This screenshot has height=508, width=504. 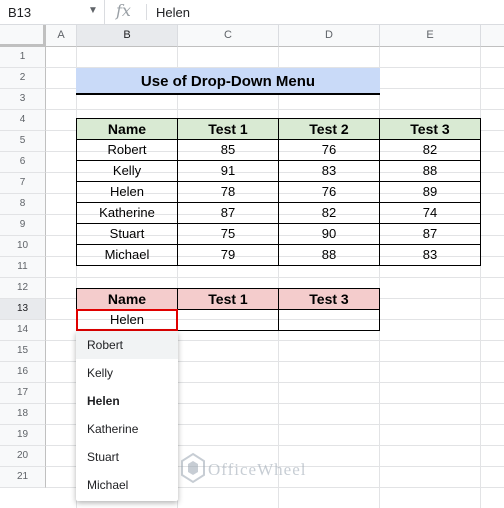 What do you see at coordinates (23, 246) in the screenshot?
I see `row-header-10: 10` at bounding box center [23, 246].